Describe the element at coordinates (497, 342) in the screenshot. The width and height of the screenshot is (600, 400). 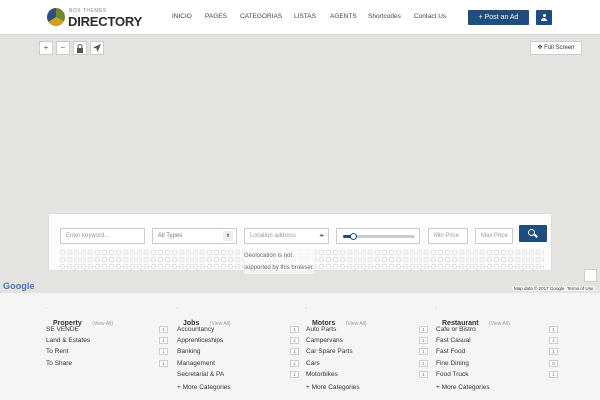
I see `category-item: Fast Casual 1` at that location.